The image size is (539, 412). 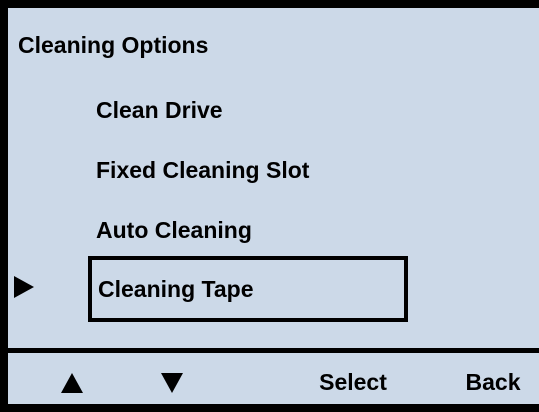 What do you see at coordinates (353, 382) in the screenshot?
I see `select-button: Select` at bounding box center [353, 382].